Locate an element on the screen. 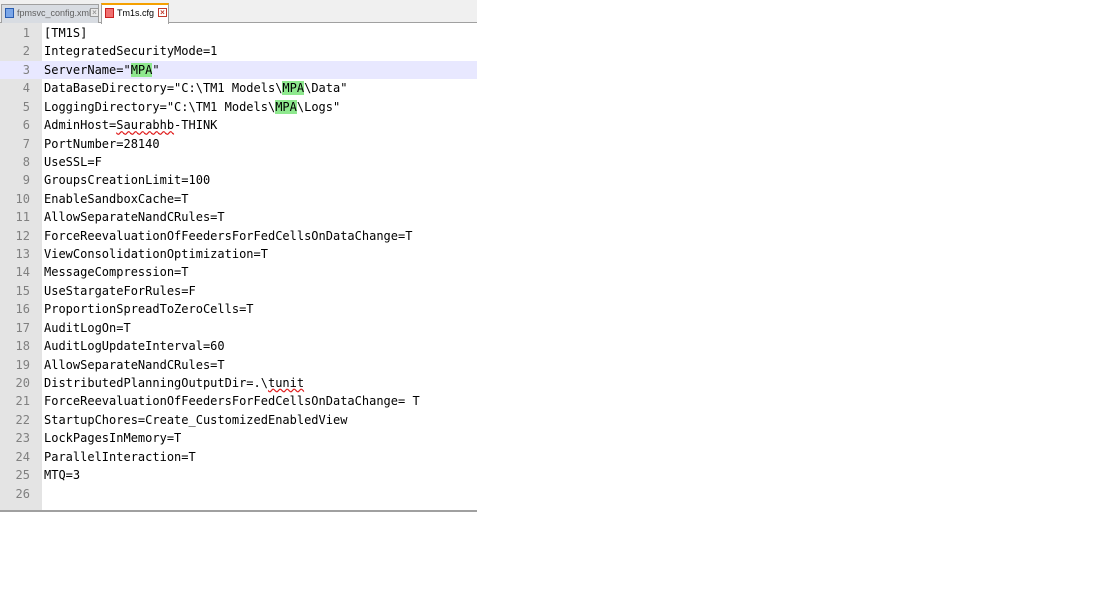  code-line: 16 ProportionSpreadToZeroCells=T is located at coordinates (238, 309).